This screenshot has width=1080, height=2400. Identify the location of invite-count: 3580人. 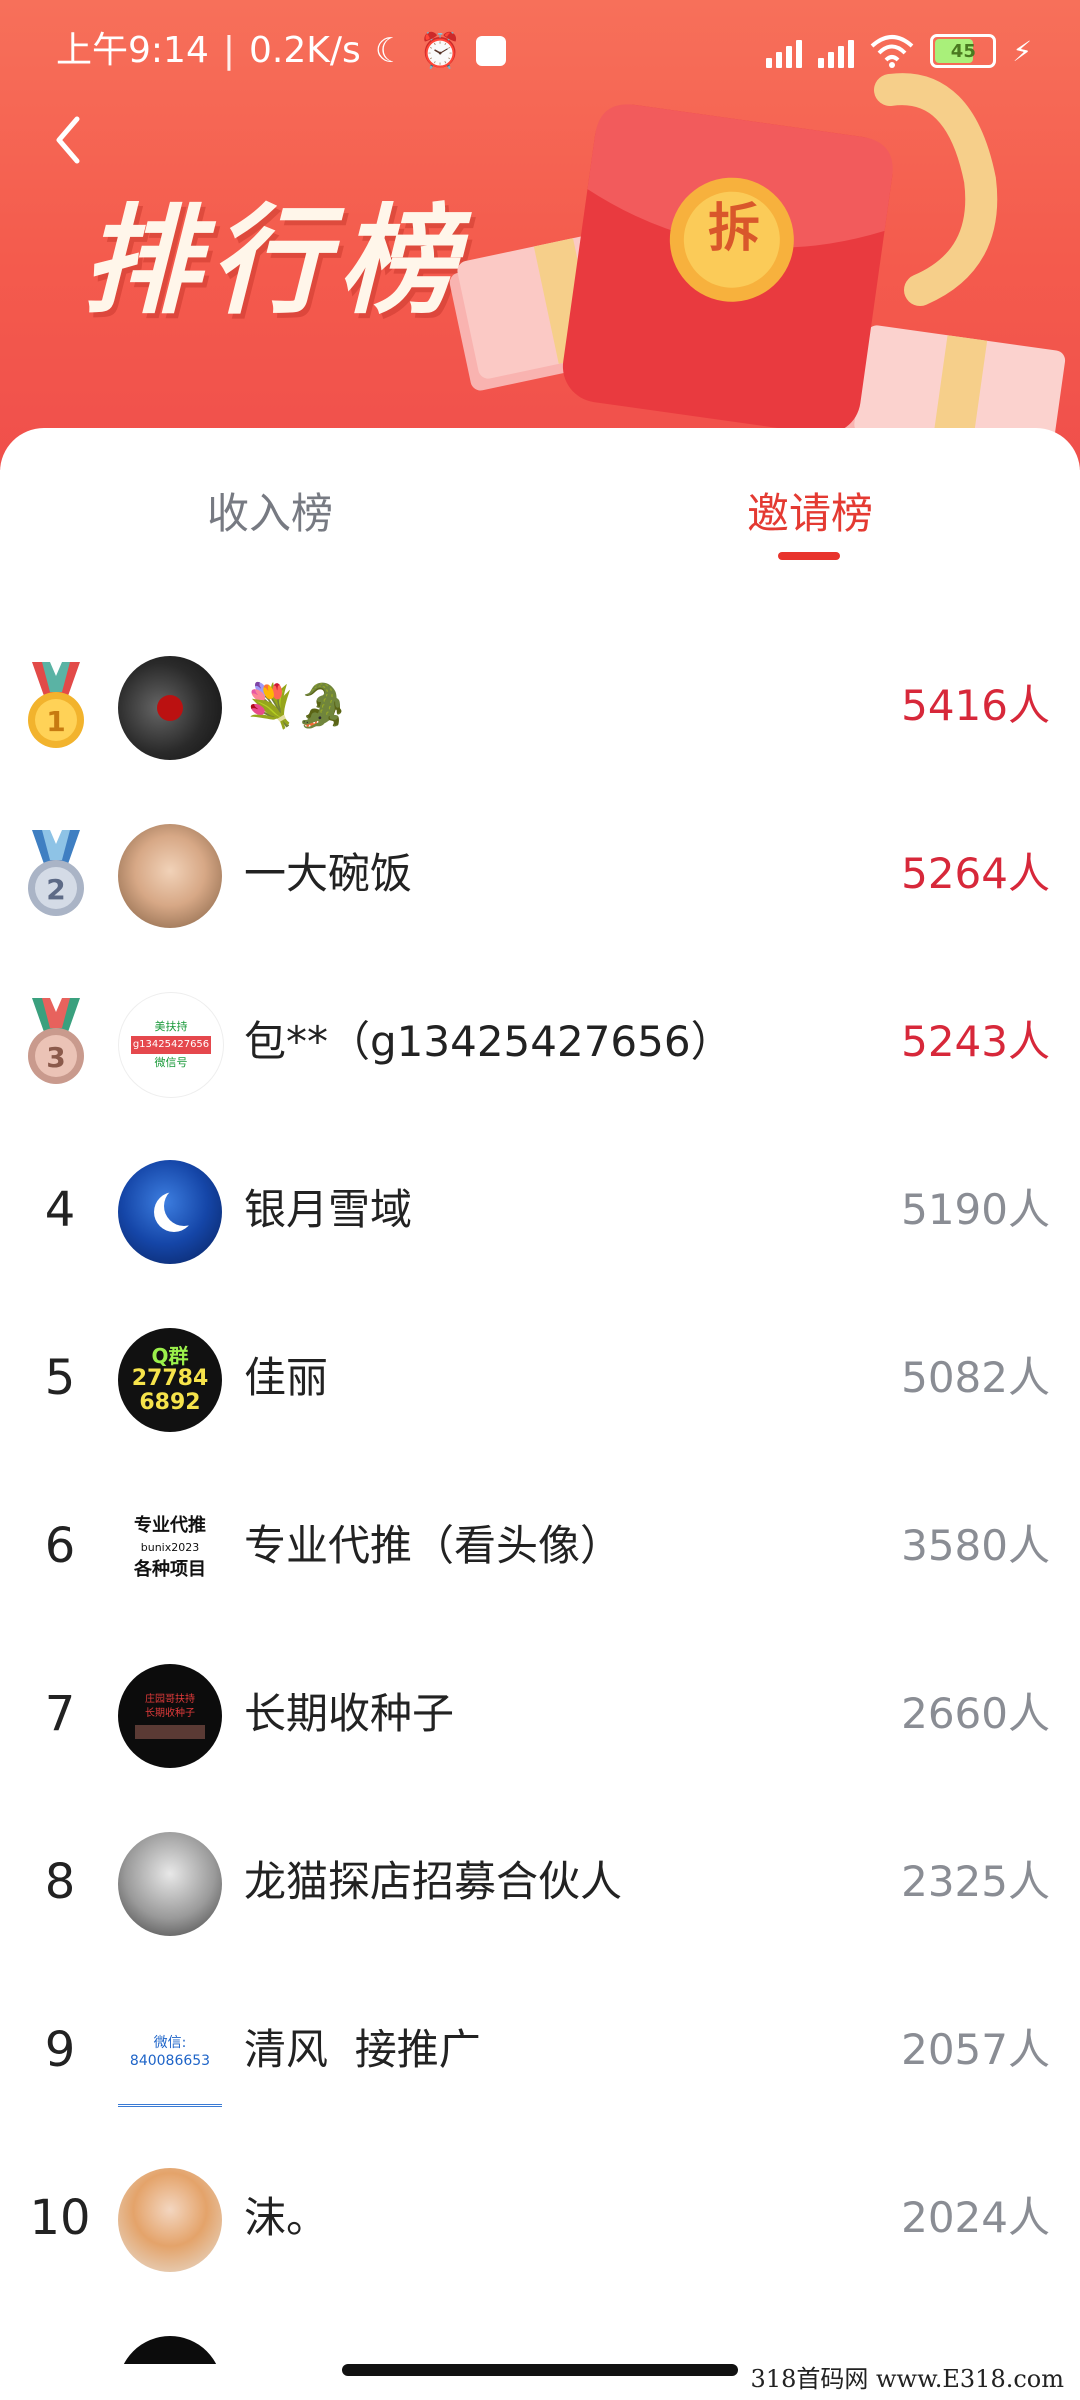
(975, 1545).